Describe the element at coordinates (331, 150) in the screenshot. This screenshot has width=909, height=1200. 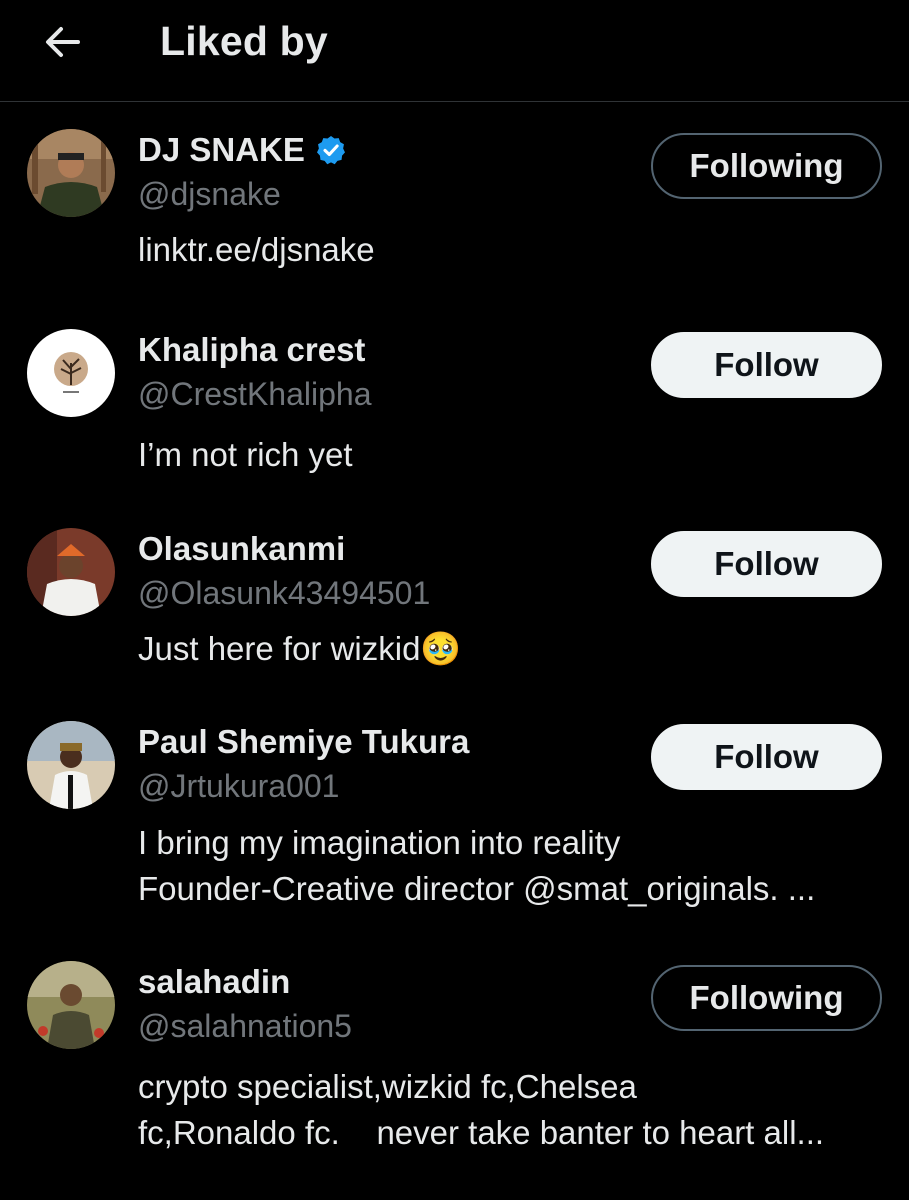
I see `verified-badge-icon` at that location.